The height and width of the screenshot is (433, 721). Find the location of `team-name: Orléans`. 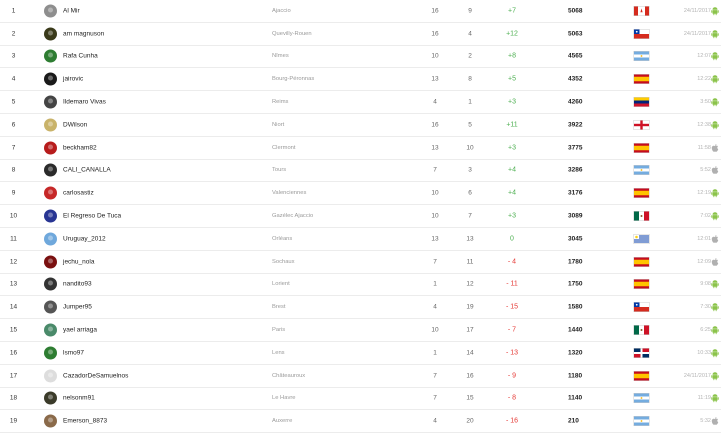

team-name: Orléans is located at coordinates (282, 238).